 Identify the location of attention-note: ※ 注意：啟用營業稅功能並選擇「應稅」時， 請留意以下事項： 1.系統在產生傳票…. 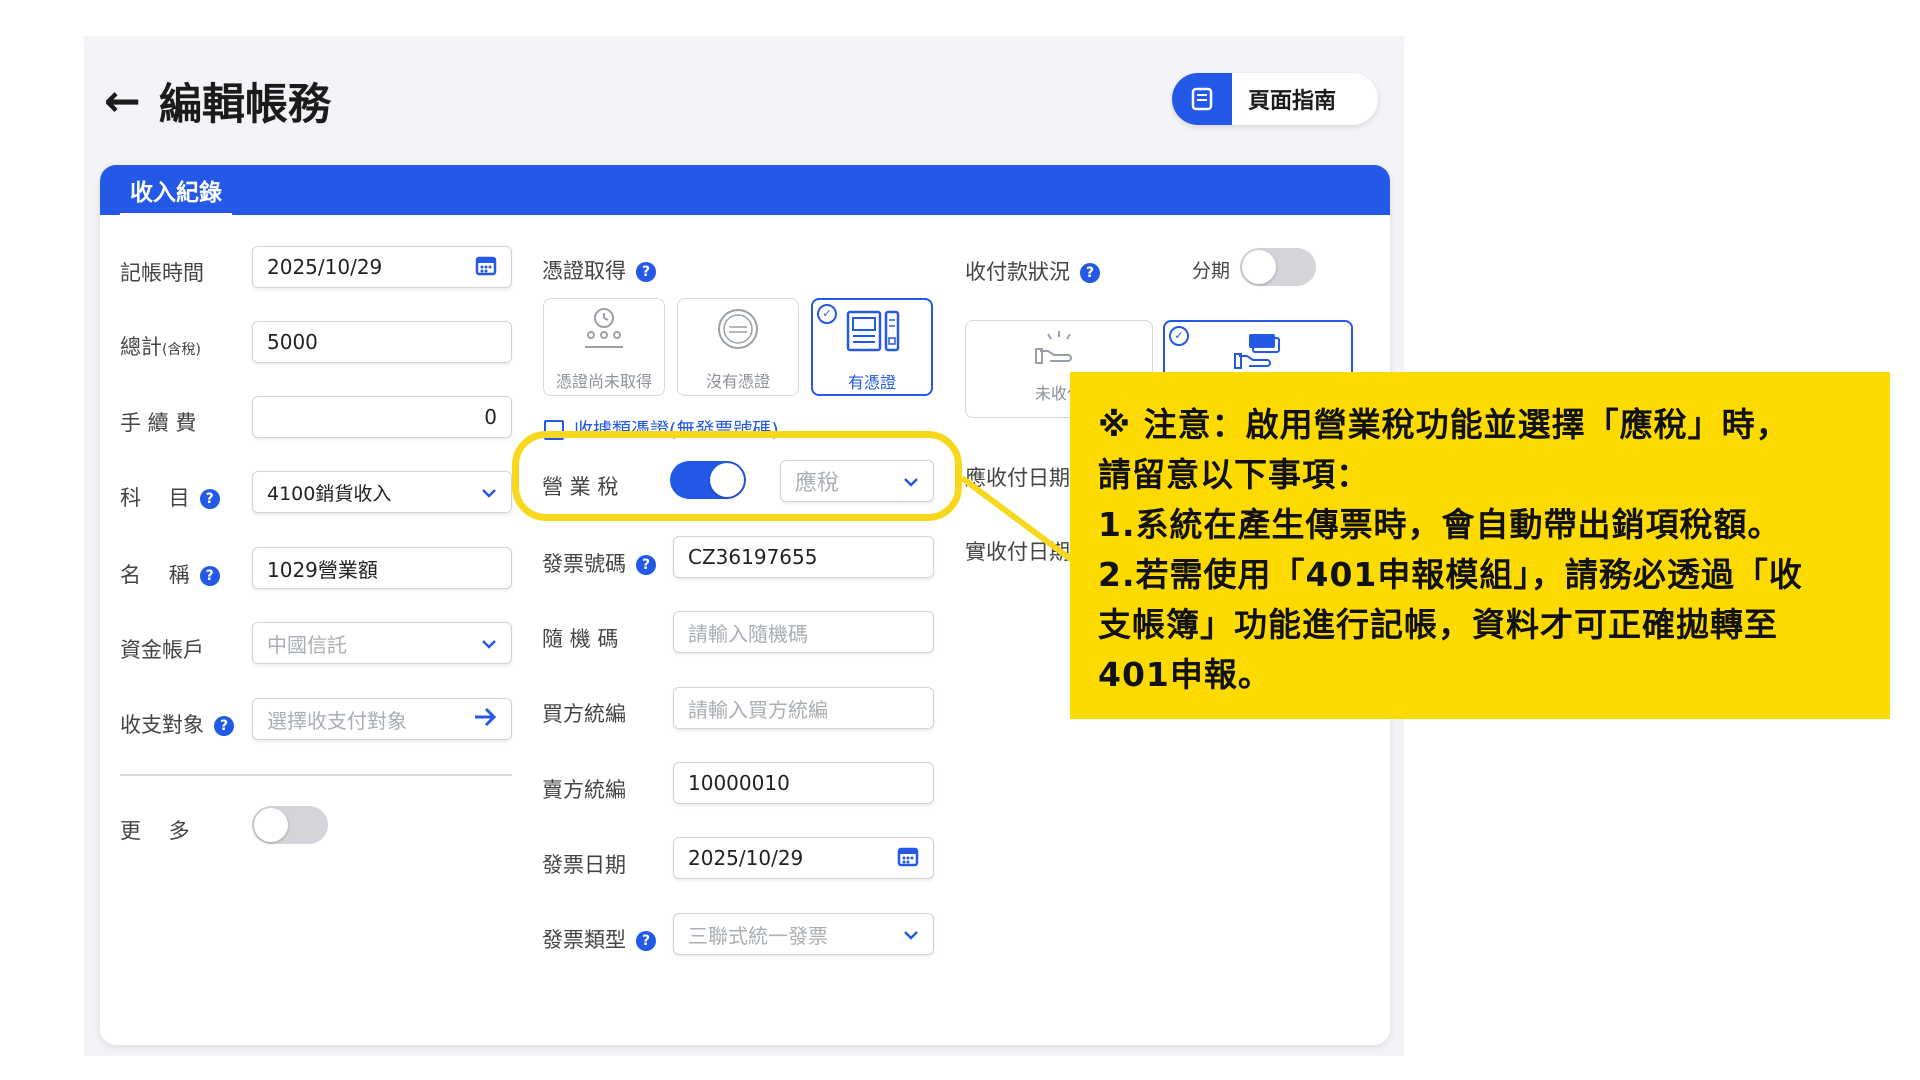
(1480, 545).